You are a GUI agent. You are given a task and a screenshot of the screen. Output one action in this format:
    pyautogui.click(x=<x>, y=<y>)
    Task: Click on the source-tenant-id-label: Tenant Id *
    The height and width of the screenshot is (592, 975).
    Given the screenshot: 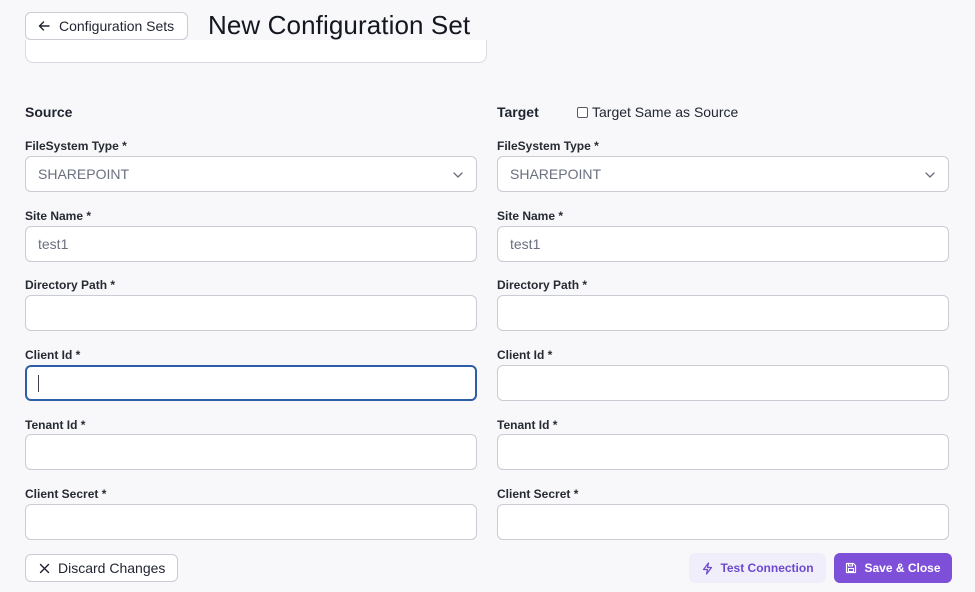 What is the action you would take?
    pyautogui.click(x=55, y=425)
    